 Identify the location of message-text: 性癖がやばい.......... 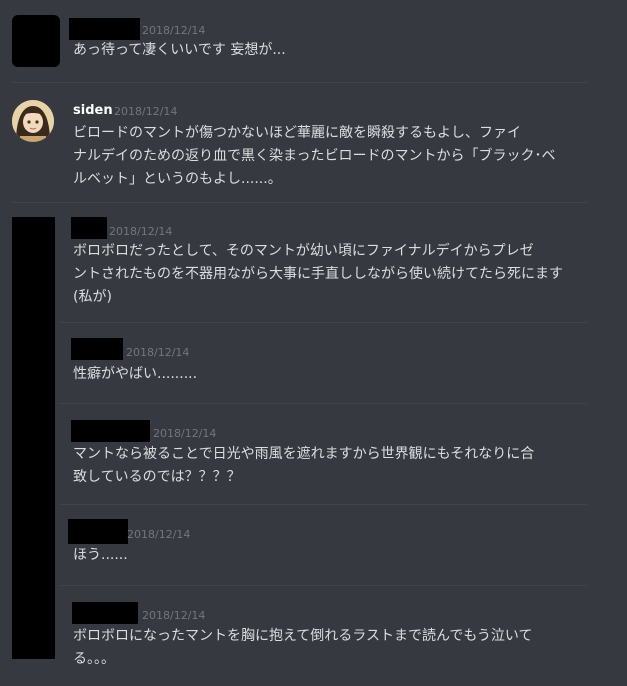
(338, 374).